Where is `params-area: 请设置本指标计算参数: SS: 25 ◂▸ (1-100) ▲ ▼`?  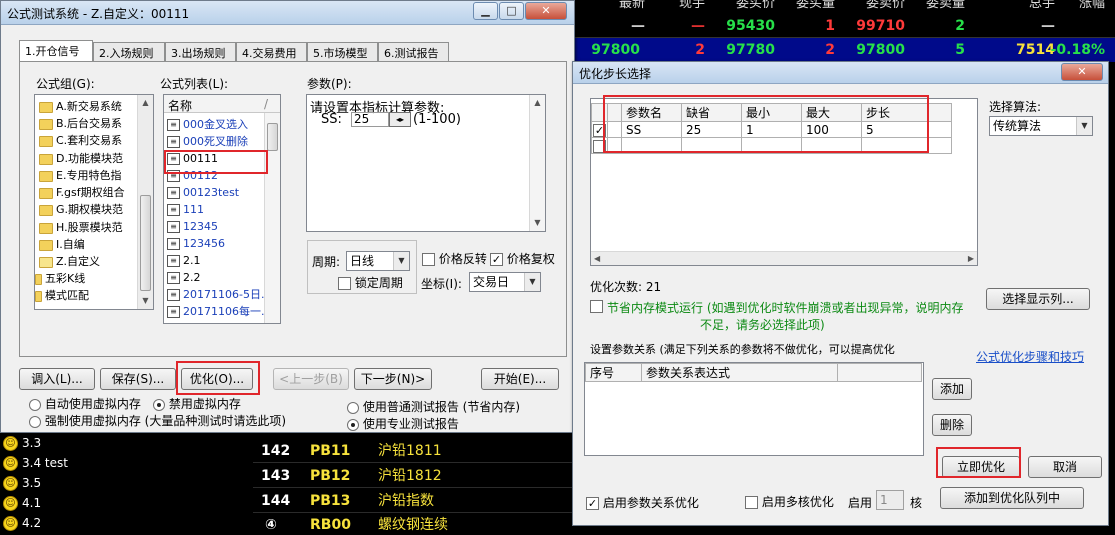 params-area: 请设置本指标计算参数: SS: 25 ◂▸ (1-100) ▲ ▼ is located at coordinates (426, 163).